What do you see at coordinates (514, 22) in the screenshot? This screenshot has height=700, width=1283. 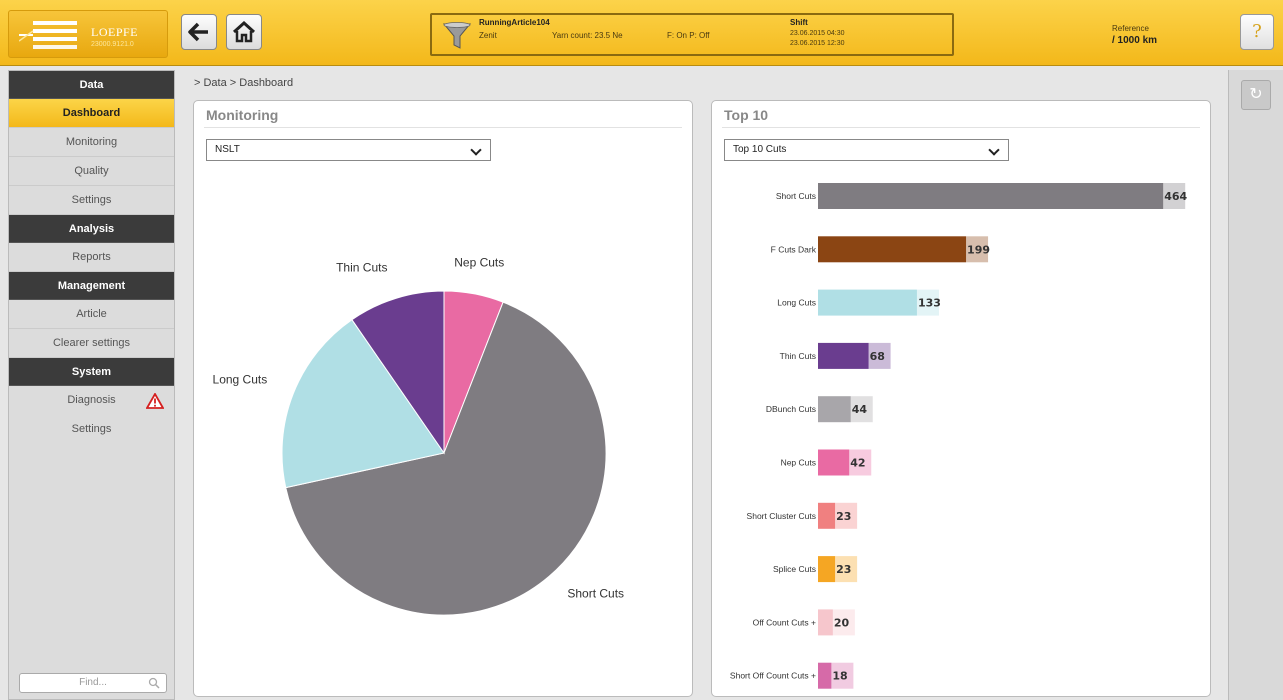 I see `article-title: RunningArticle104` at bounding box center [514, 22].